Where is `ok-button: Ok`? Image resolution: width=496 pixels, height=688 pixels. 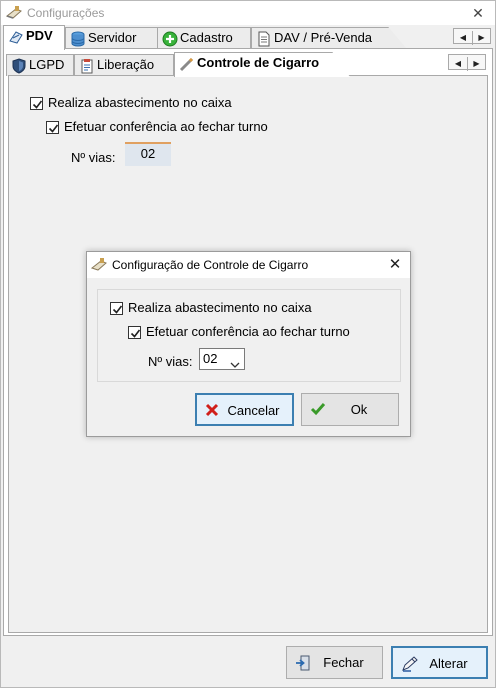 ok-button: Ok is located at coordinates (350, 409).